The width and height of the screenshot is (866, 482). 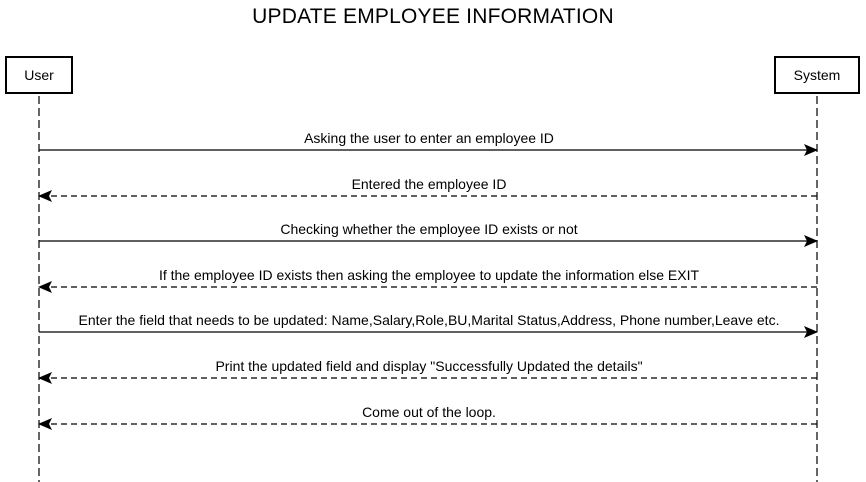 I want to click on message-label-1: Asking the user to enter an employee ID, so click(x=429, y=138).